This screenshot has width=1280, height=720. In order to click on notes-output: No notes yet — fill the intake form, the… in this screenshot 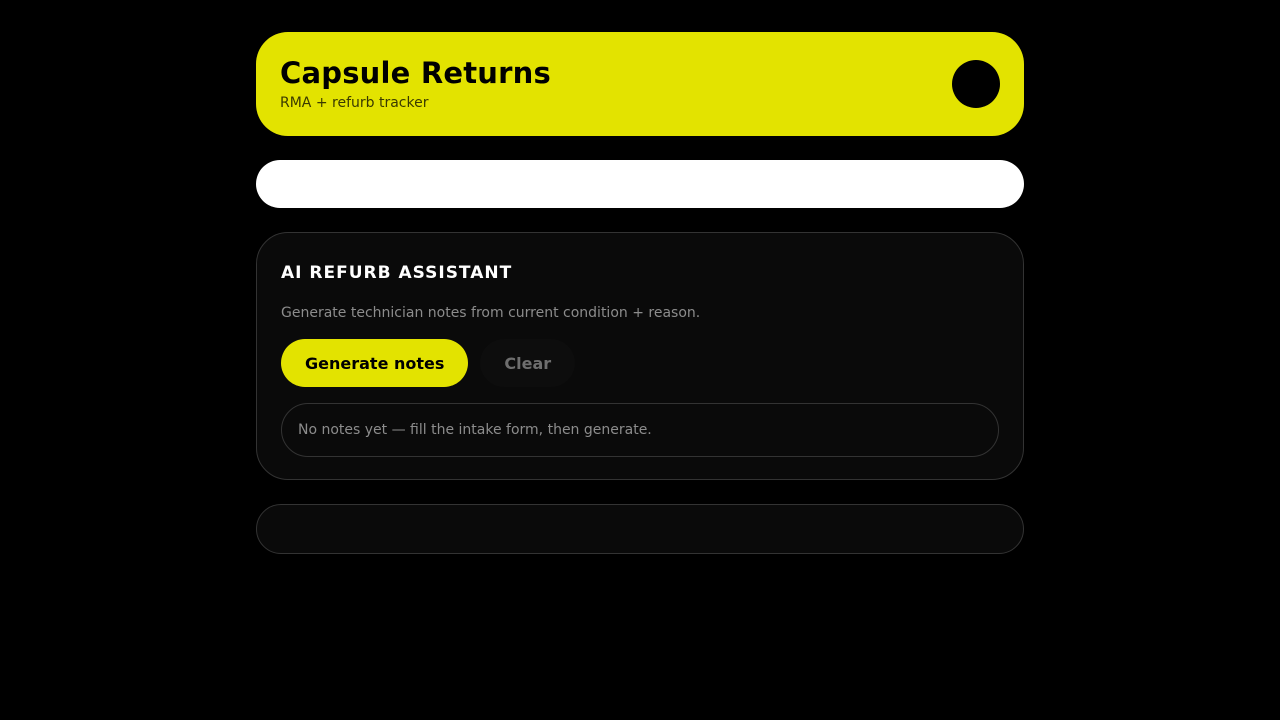, I will do `click(640, 430)`.